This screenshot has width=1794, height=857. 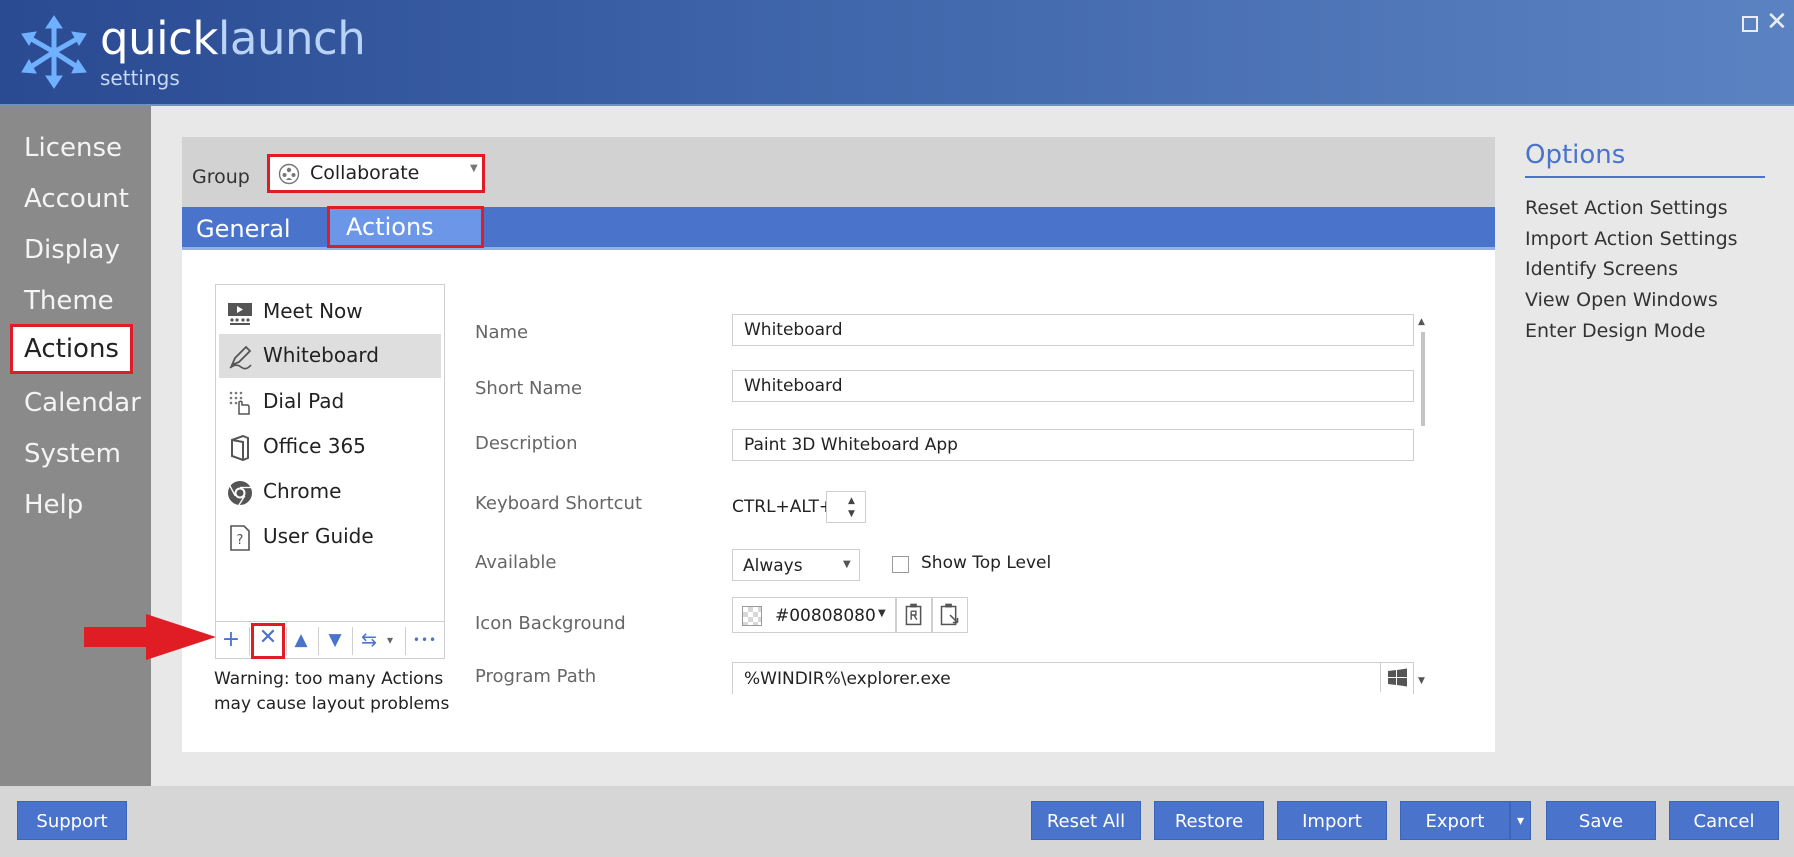 I want to click on people-group-icon, so click(x=289, y=174).